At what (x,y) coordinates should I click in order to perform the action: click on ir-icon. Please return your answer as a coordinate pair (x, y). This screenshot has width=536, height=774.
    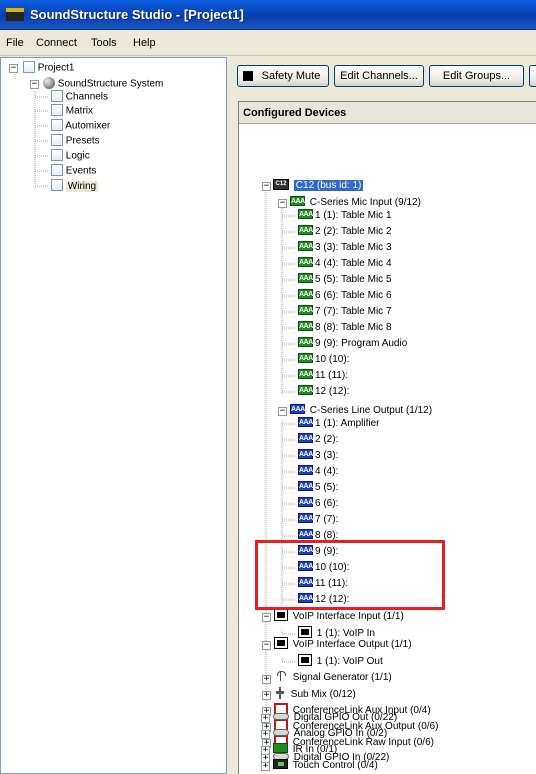
    Looking at the image, I should click on (280, 748).